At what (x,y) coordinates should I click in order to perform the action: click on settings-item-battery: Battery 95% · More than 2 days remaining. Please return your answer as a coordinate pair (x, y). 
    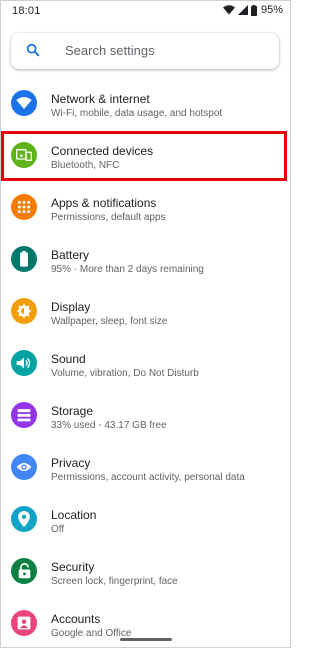
    Looking at the image, I should click on (145, 262).